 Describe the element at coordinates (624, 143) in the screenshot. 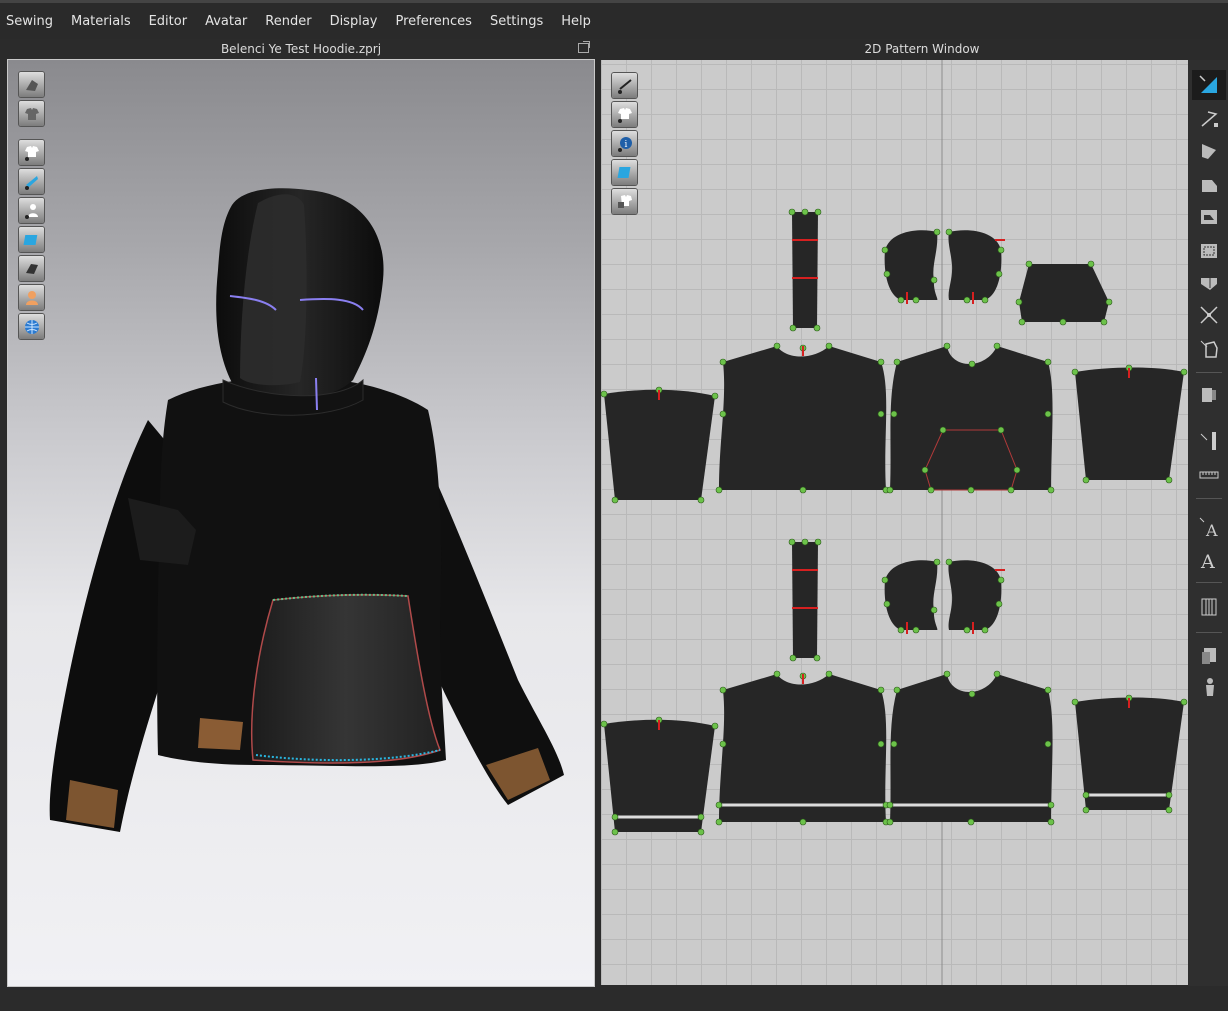

I see `info-icon: i` at that location.